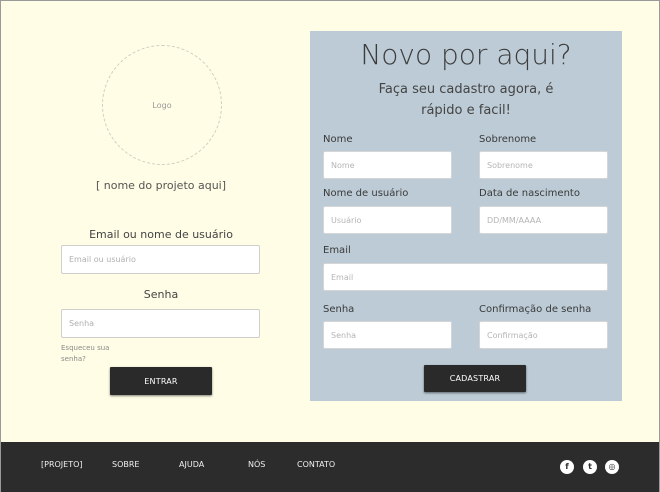  Describe the element at coordinates (535, 309) in the screenshot. I see `confirm-password-label: Confirmação de senha` at that location.